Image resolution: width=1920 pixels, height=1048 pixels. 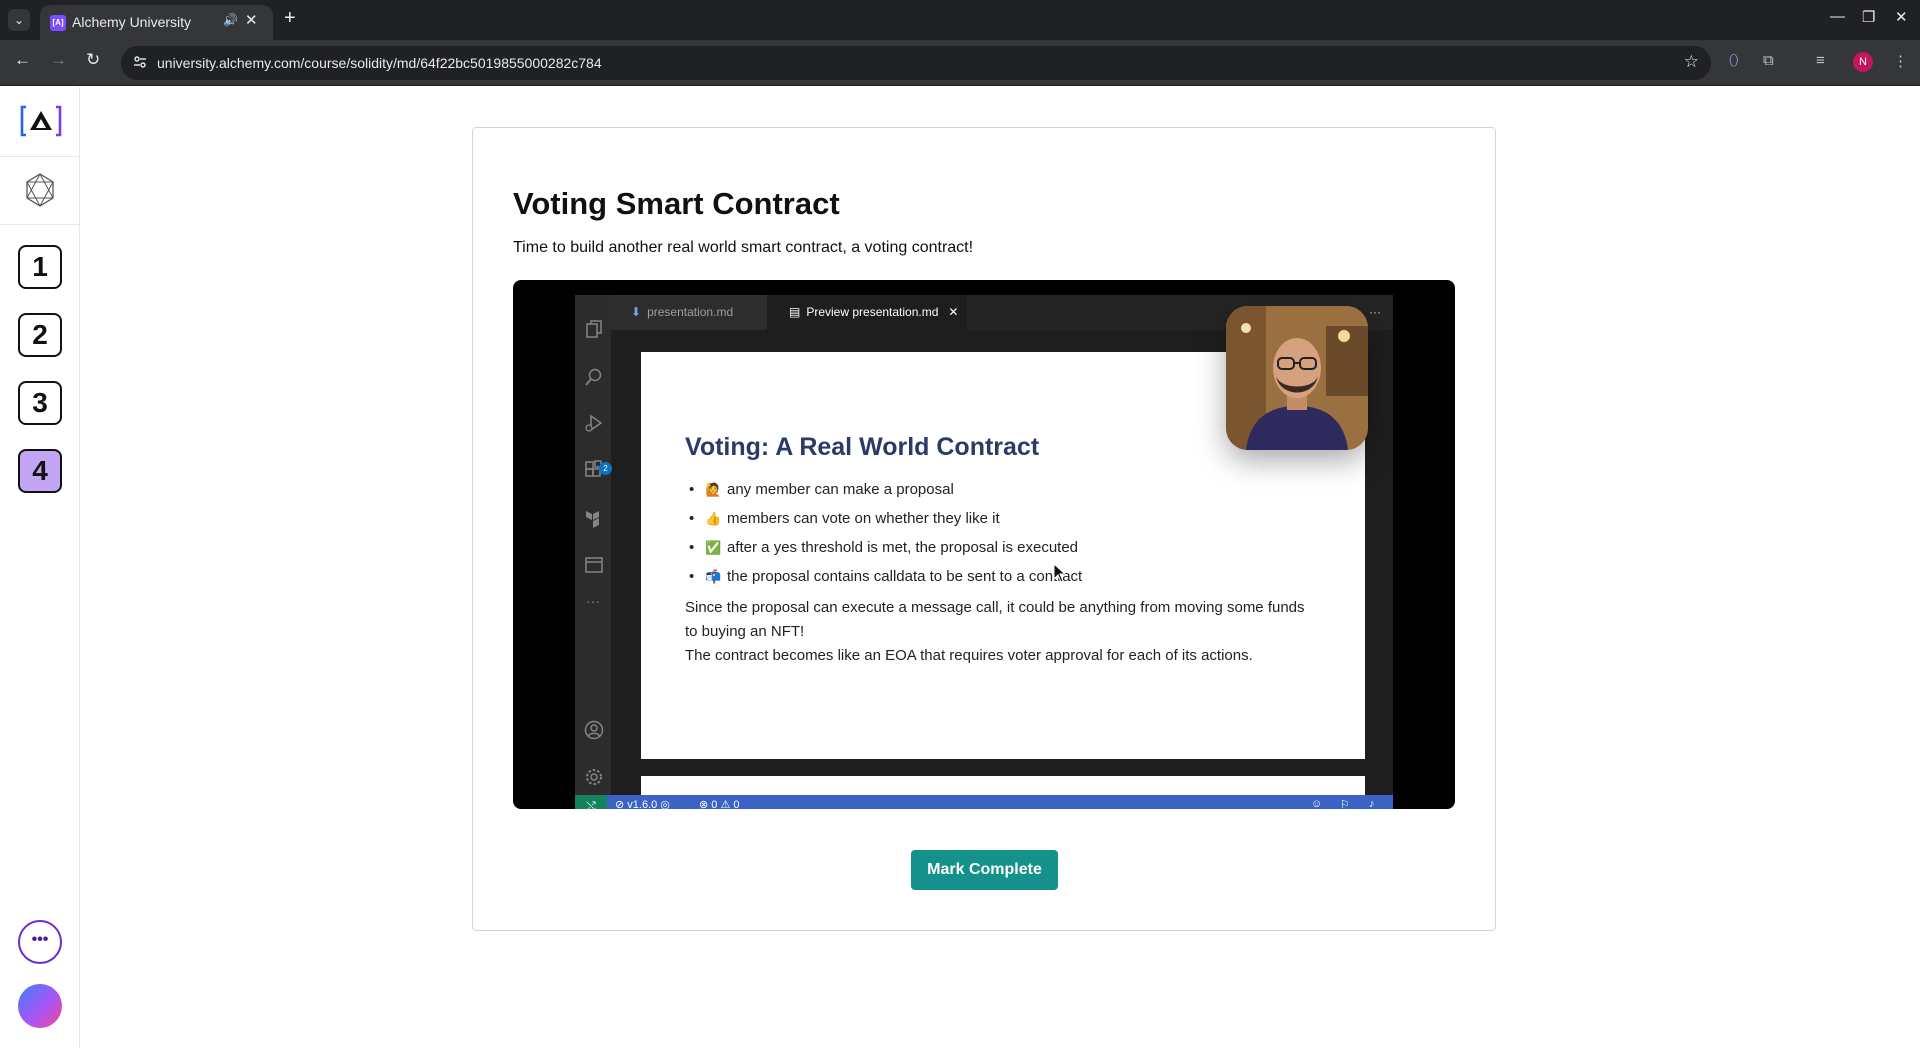 What do you see at coordinates (1901, 17) in the screenshot?
I see `window-close-icon: ✕` at bounding box center [1901, 17].